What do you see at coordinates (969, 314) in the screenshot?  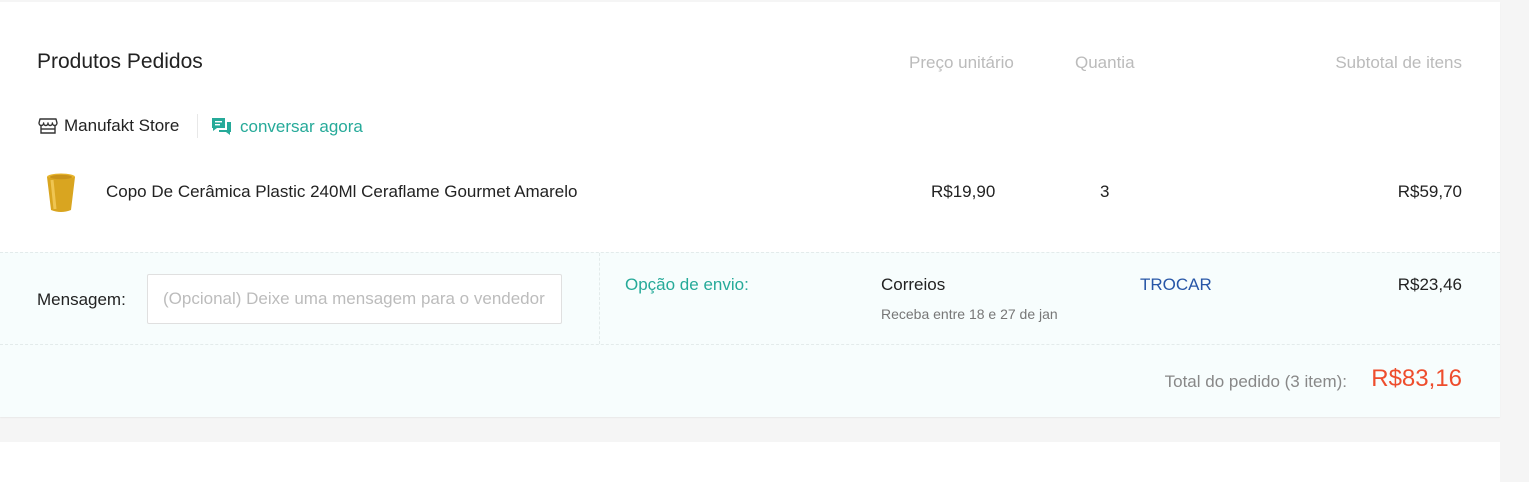 I see `shipping-eta: Receba entre 18 e 27 de jan` at bounding box center [969, 314].